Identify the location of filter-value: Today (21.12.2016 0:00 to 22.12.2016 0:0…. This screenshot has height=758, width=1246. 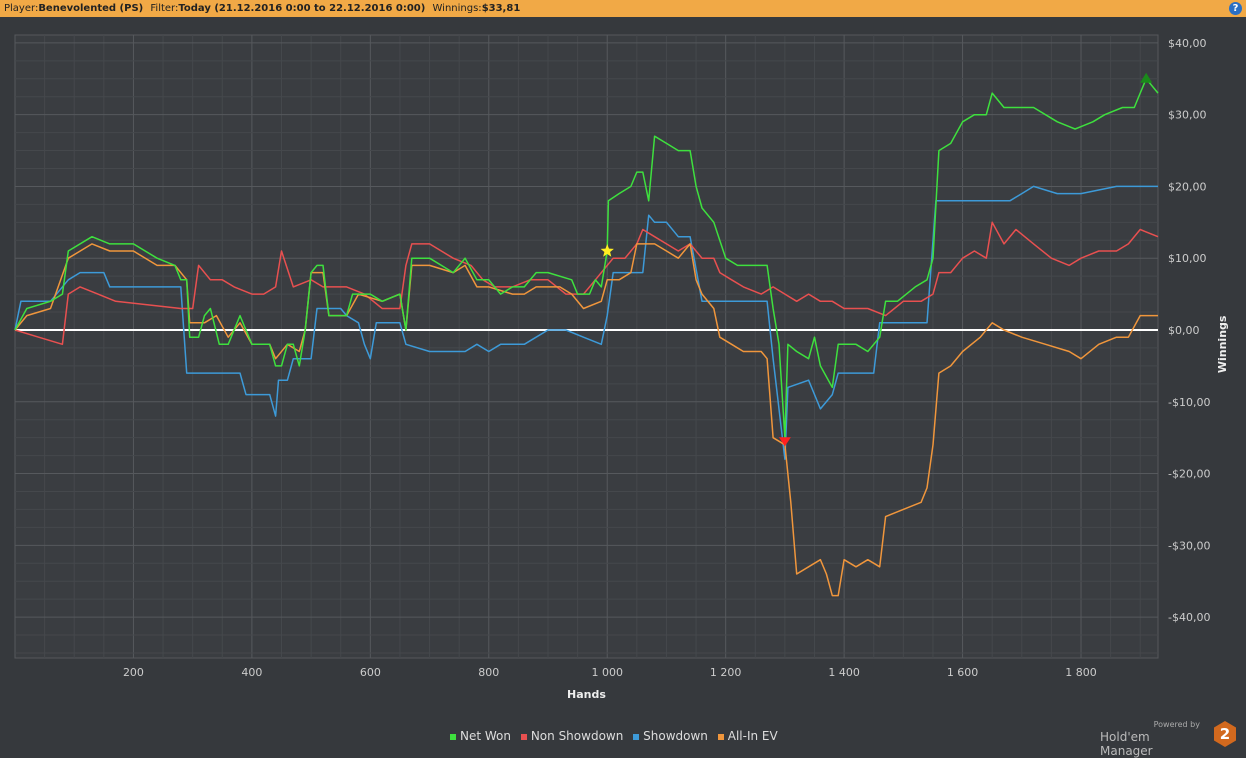
(302, 8).